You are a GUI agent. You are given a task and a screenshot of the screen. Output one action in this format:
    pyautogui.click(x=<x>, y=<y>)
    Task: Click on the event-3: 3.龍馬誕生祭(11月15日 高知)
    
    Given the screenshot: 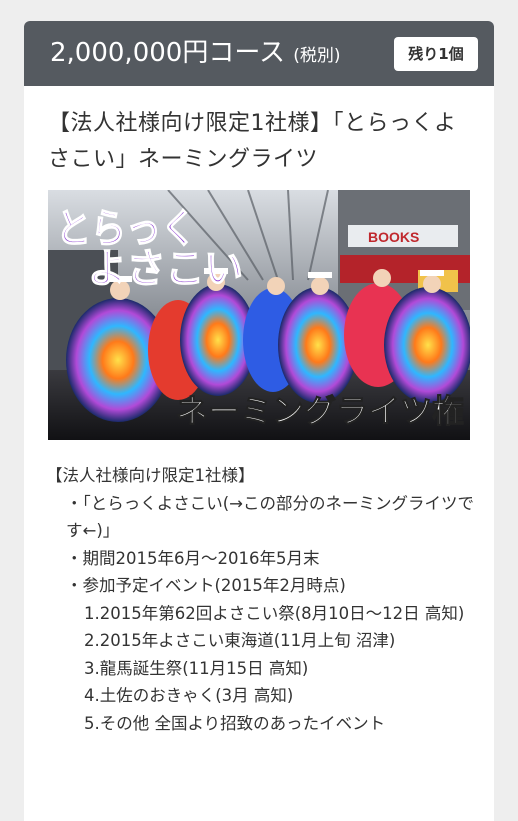 What is the action you would take?
    pyautogui.click(x=196, y=668)
    